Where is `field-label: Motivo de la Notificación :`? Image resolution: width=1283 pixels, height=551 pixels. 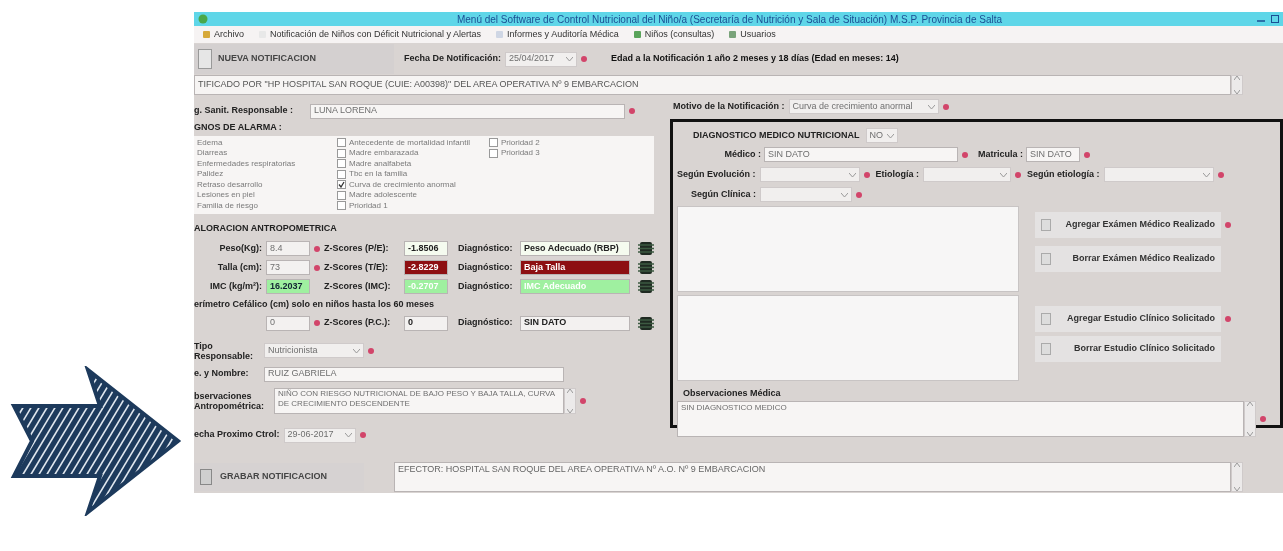 field-label: Motivo de la Notificación : is located at coordinates (729, 106).